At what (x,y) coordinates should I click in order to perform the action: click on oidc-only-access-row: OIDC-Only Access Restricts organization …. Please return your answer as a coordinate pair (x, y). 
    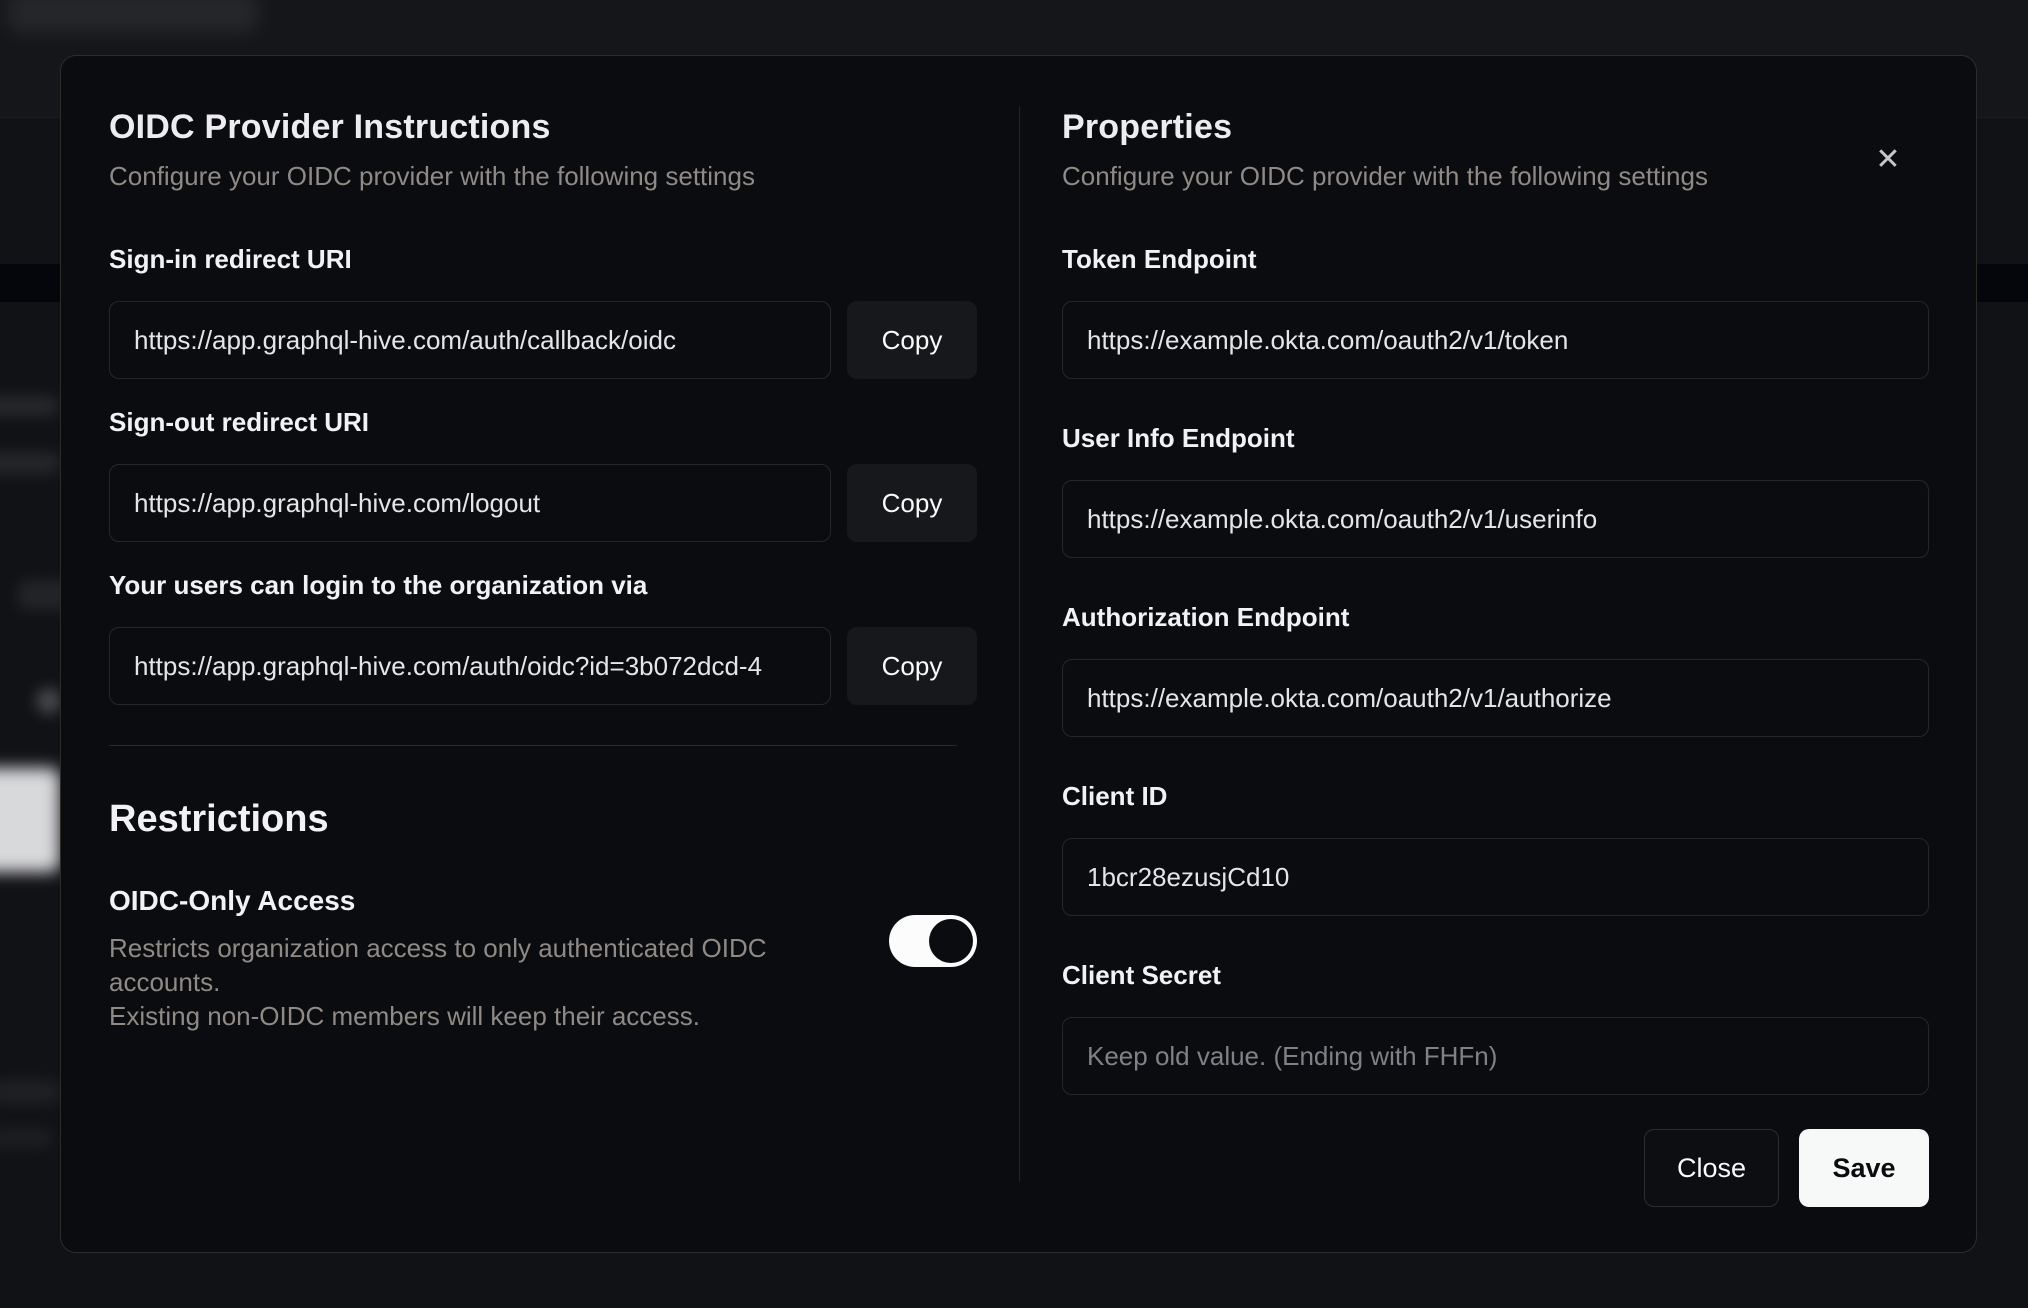
    Looking at the image, I should click on (543, 959).